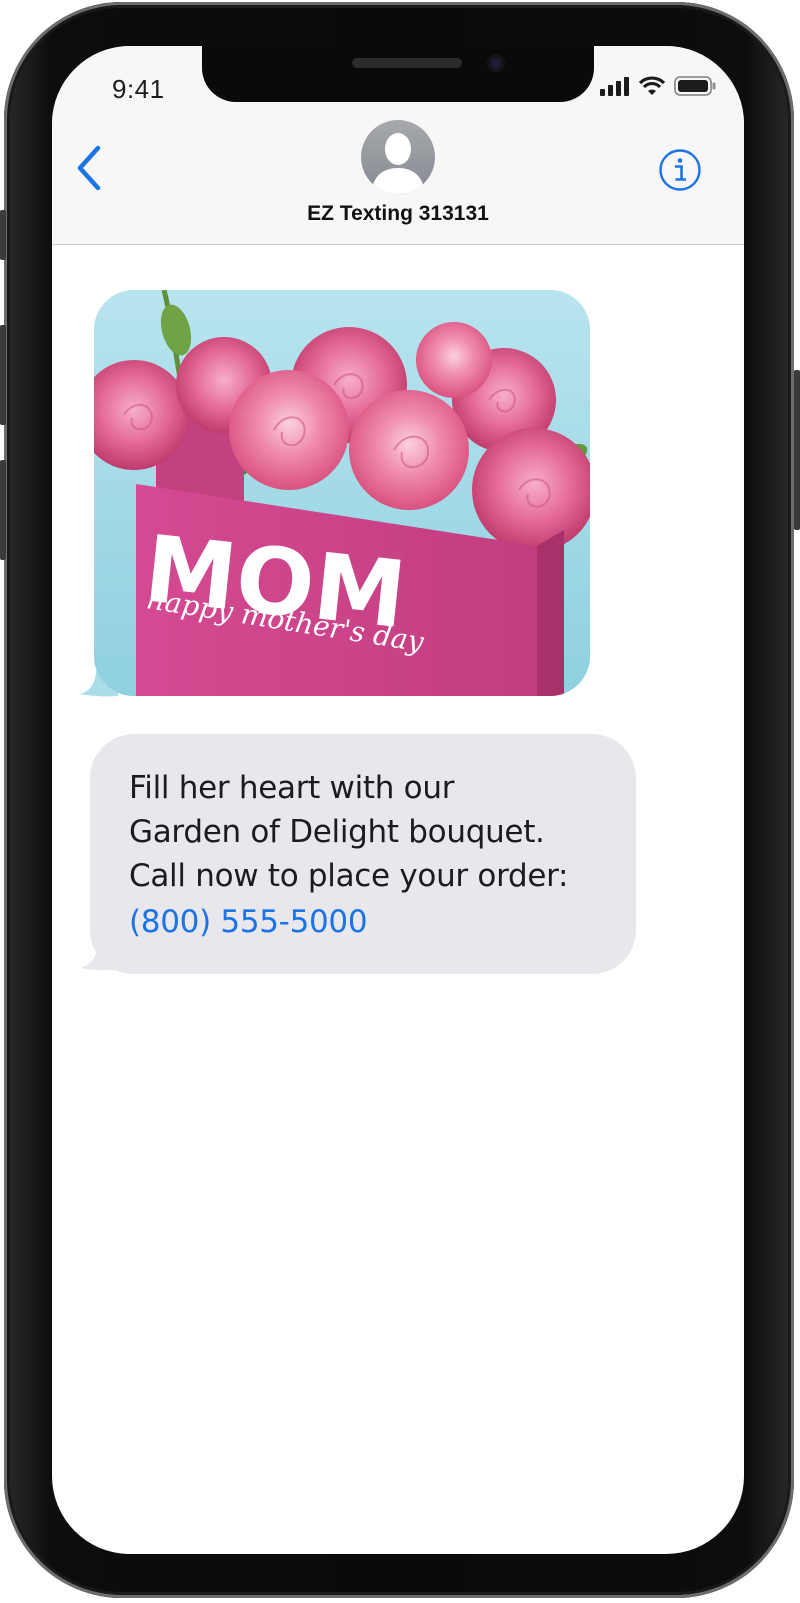  What do you see at coordinates (614, 86) in the screenshot?
I see `cellular-signal-icon` at bounding box center [614, 86].